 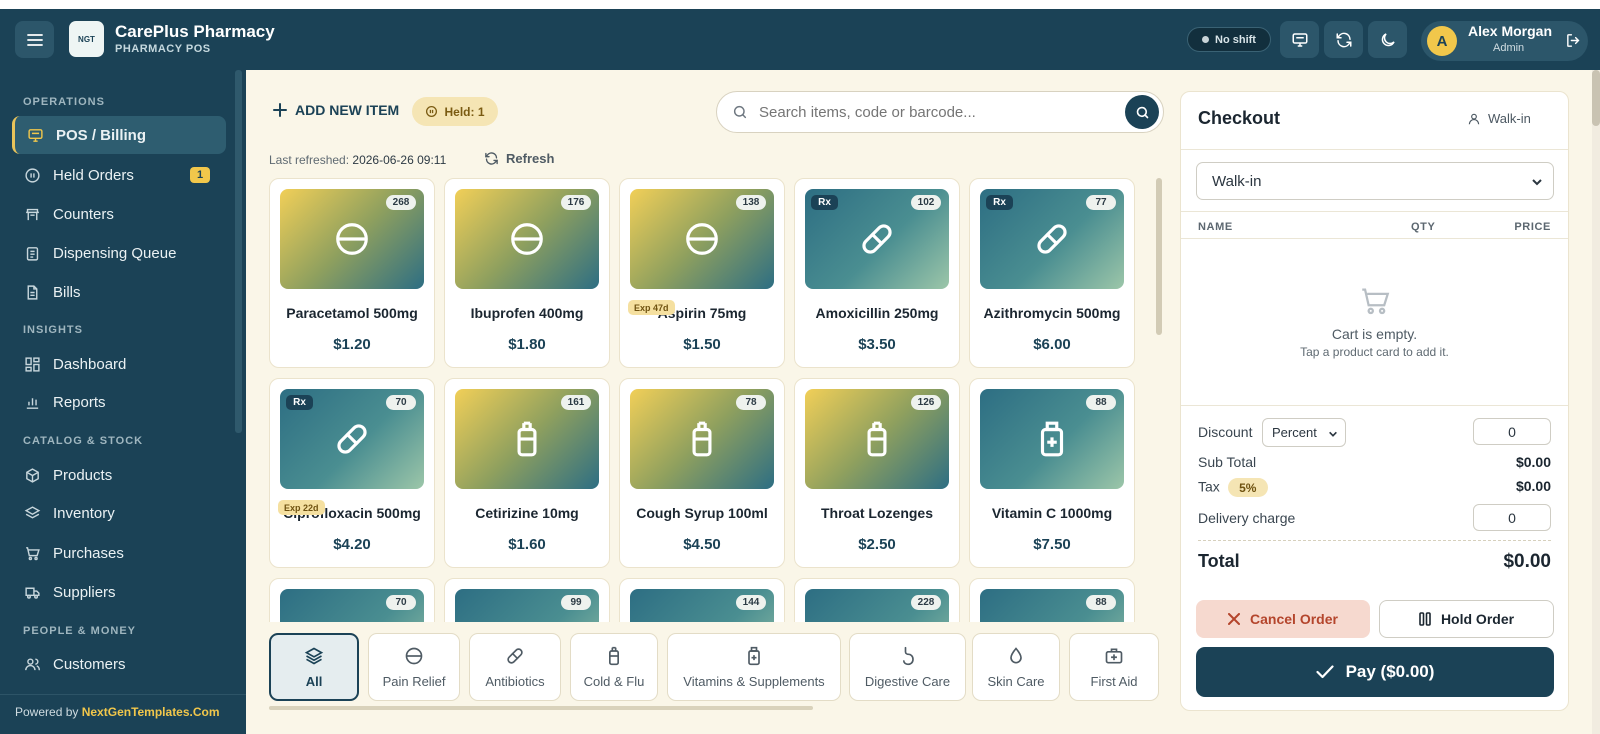 I want to click on product-card: 88, so click(x=1052, y=600).